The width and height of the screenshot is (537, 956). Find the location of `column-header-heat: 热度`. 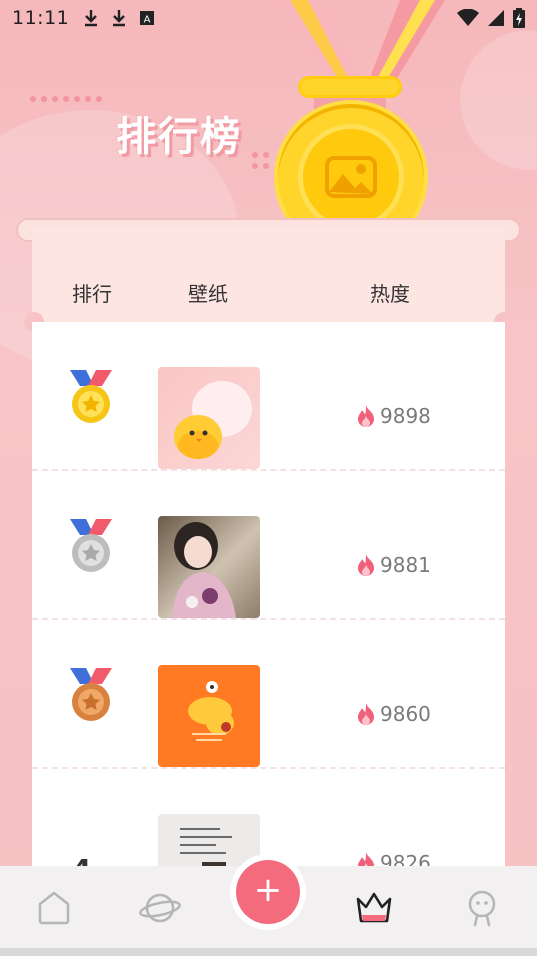

column-header-heat: 热度 is located at coordinates (390, 294).